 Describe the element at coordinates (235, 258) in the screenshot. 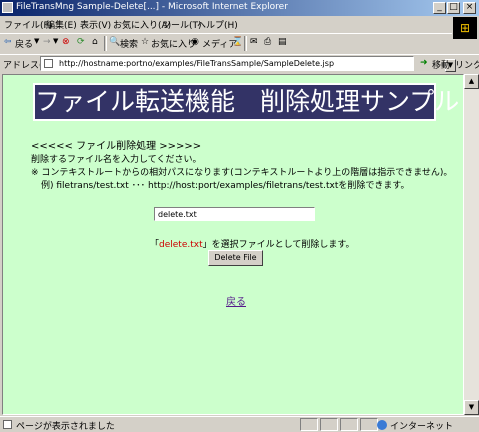

I see `delete-file-button: Delete File` at that location.